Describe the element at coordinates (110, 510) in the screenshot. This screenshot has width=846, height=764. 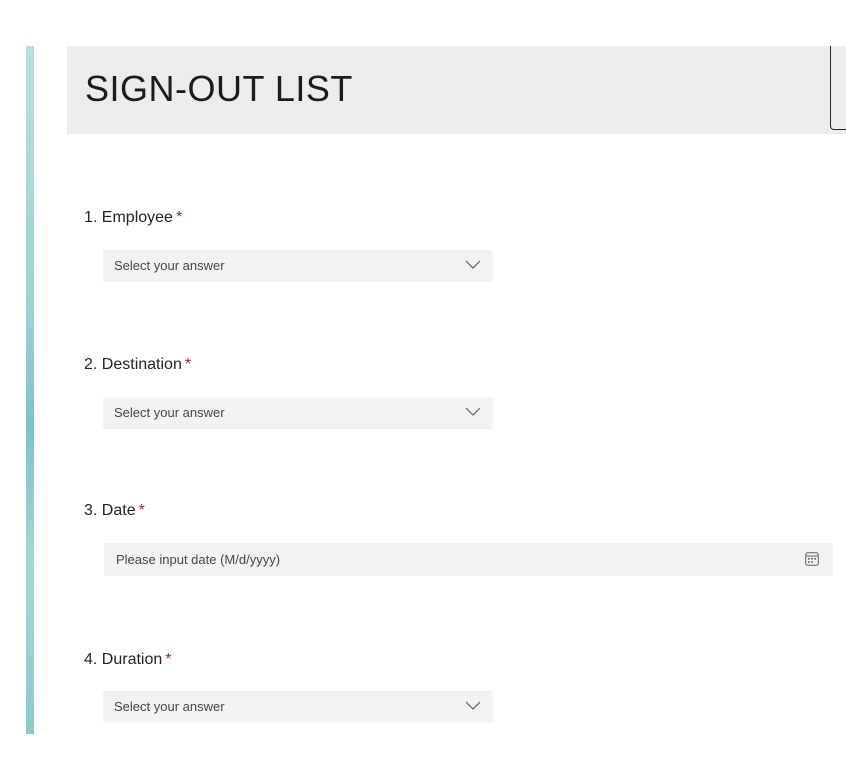
I see `question-title: 3. Date` at that location.